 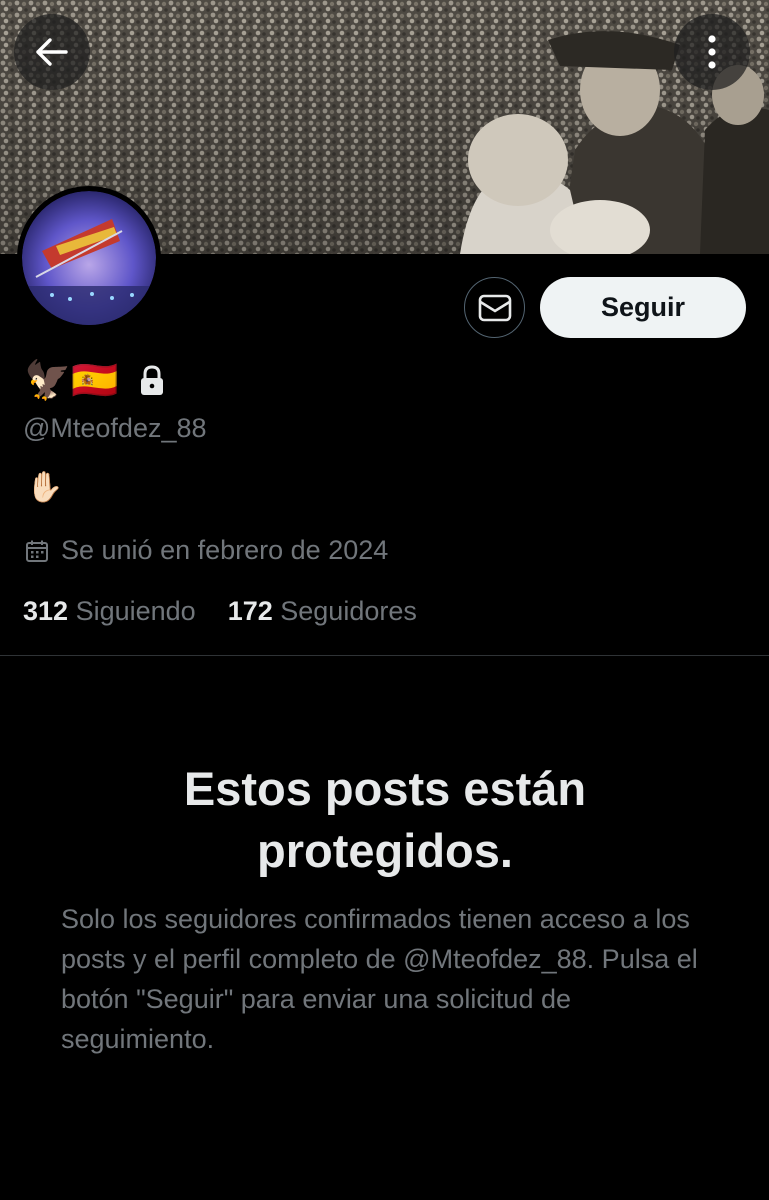 I want to click on user-handle: @Mteofdez_88, so click(x=115, y=428).